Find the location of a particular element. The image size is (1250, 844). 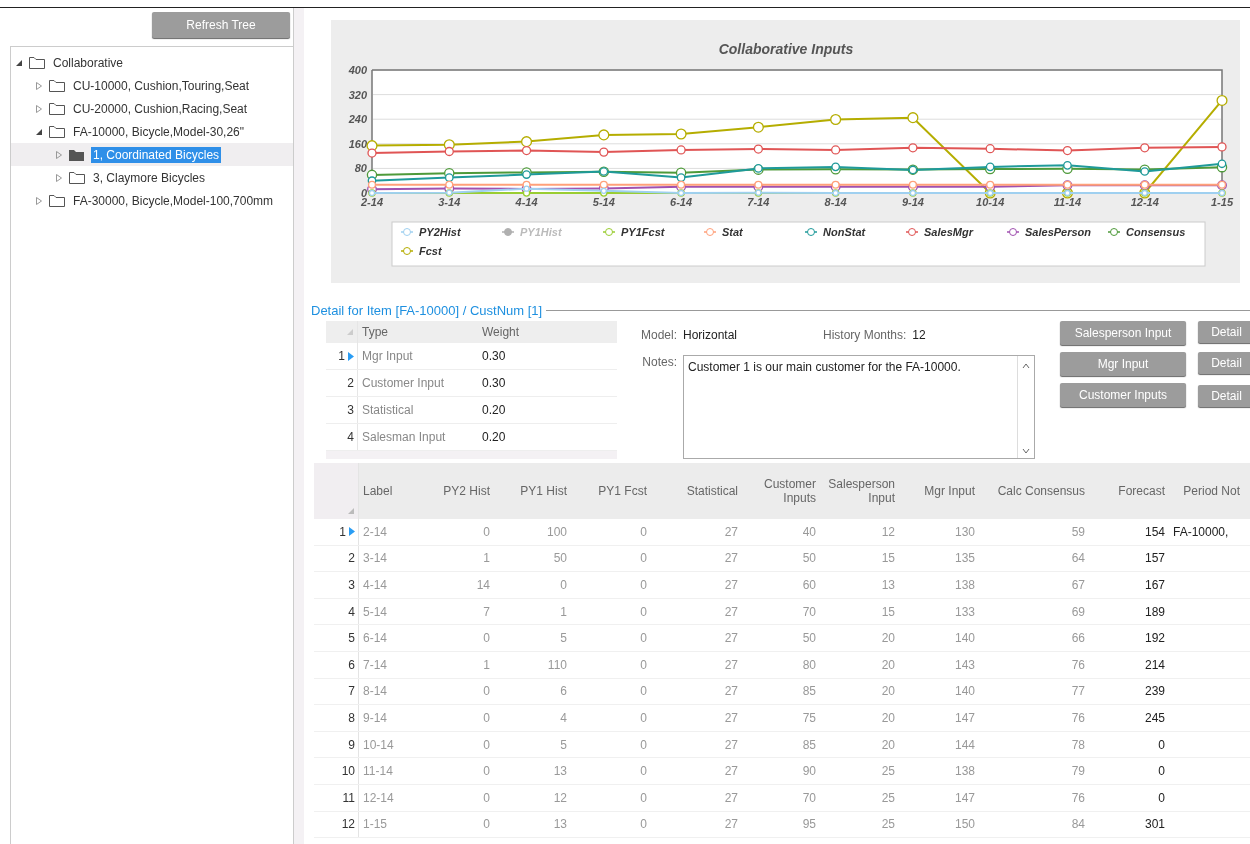

table-cell: 11-14 is located at coordinates (378, 771).